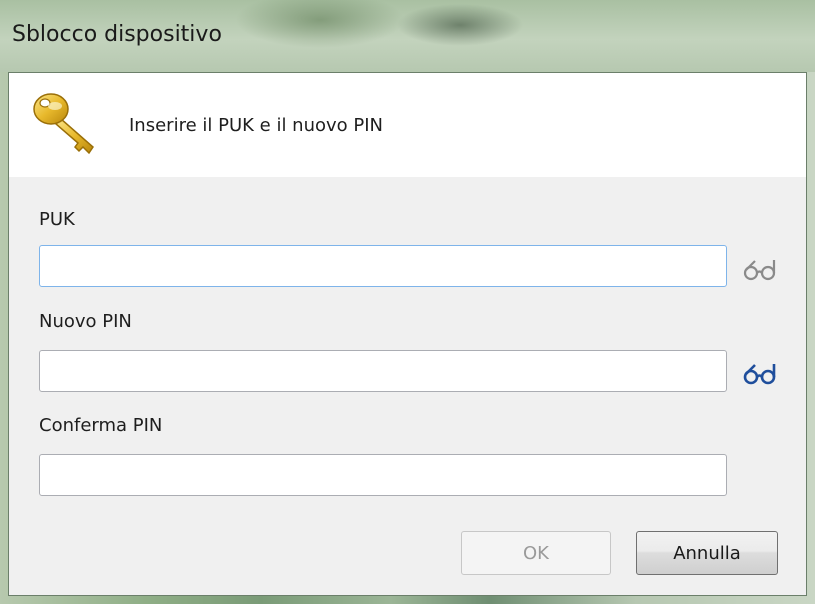 Image resolution: width=815 pixels, height=604 pixels. What do you see at coordinates (383, 371) in the screenshot?
I see `new-pin-input` at bounding box center [383, 371].